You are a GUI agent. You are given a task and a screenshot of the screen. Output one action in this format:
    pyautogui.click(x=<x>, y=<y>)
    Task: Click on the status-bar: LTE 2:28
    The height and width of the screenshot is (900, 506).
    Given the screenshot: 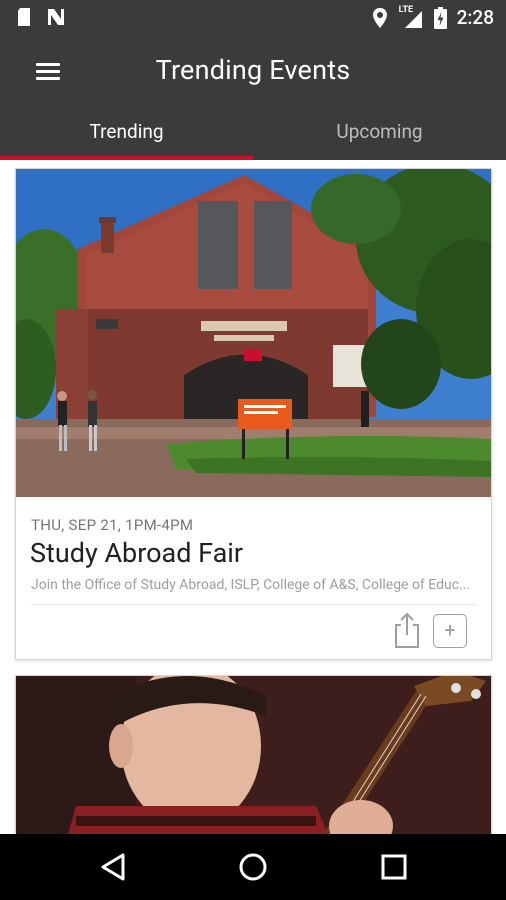 What is the action you would take?
    pyautogui.click(x=253, y=18)
    